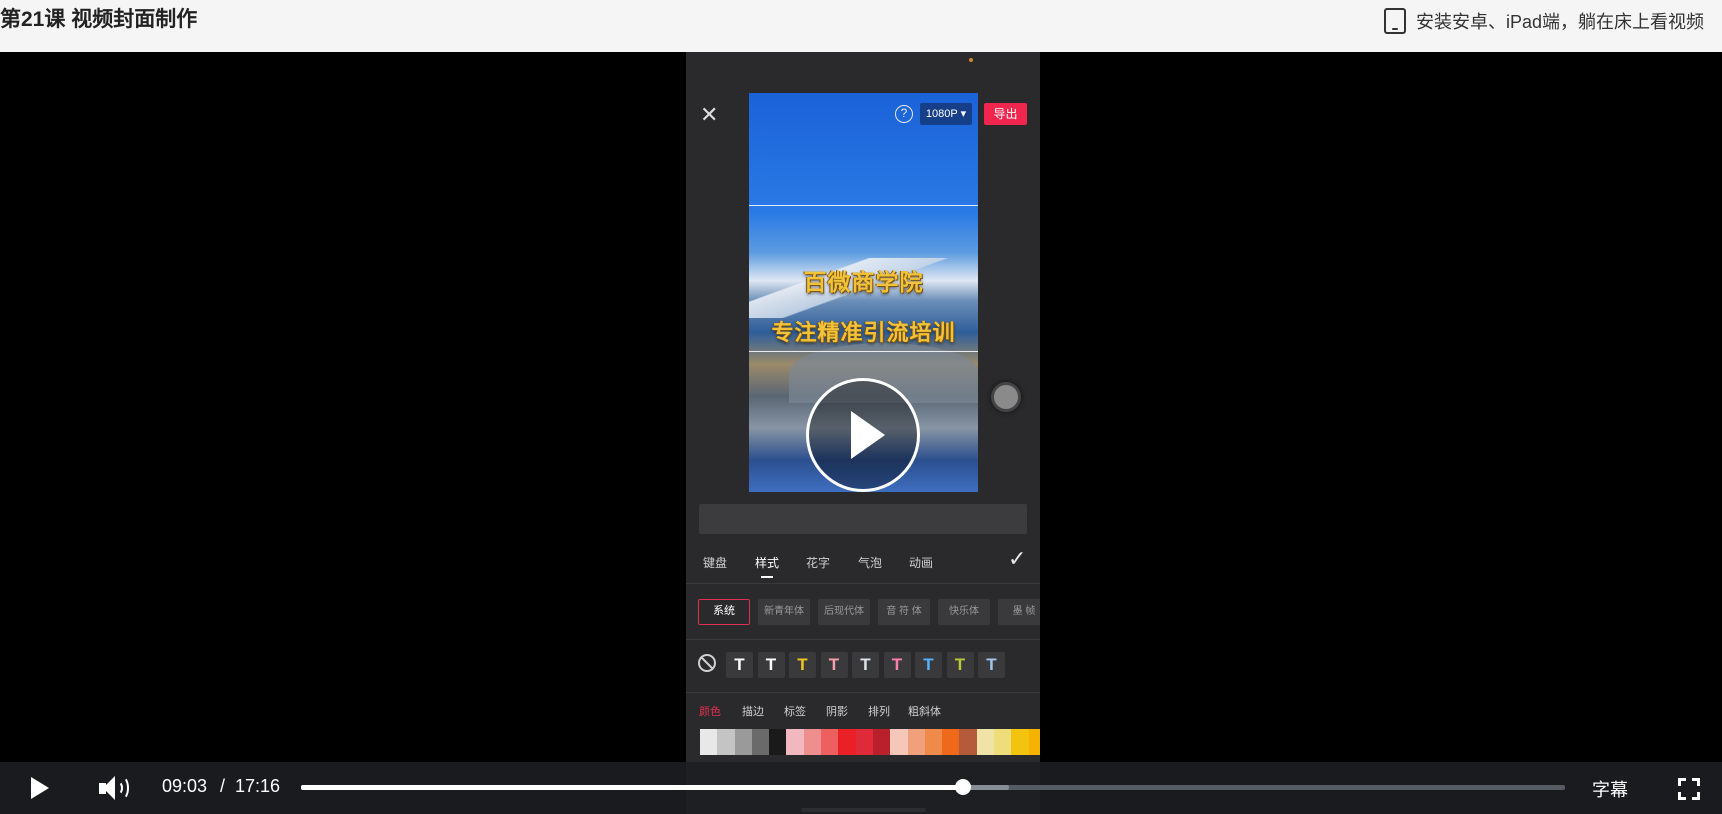 This screenshot has height=814, width=1722. What do you see at coordinates (844, 612) in the screenshot?
I see `font-chip: 后现代体` at bounding box center [844, 612].